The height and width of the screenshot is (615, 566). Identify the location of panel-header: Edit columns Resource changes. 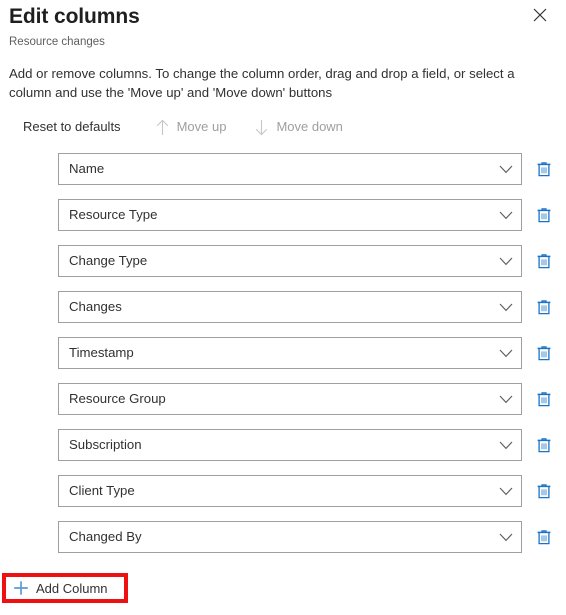
(283, 25).